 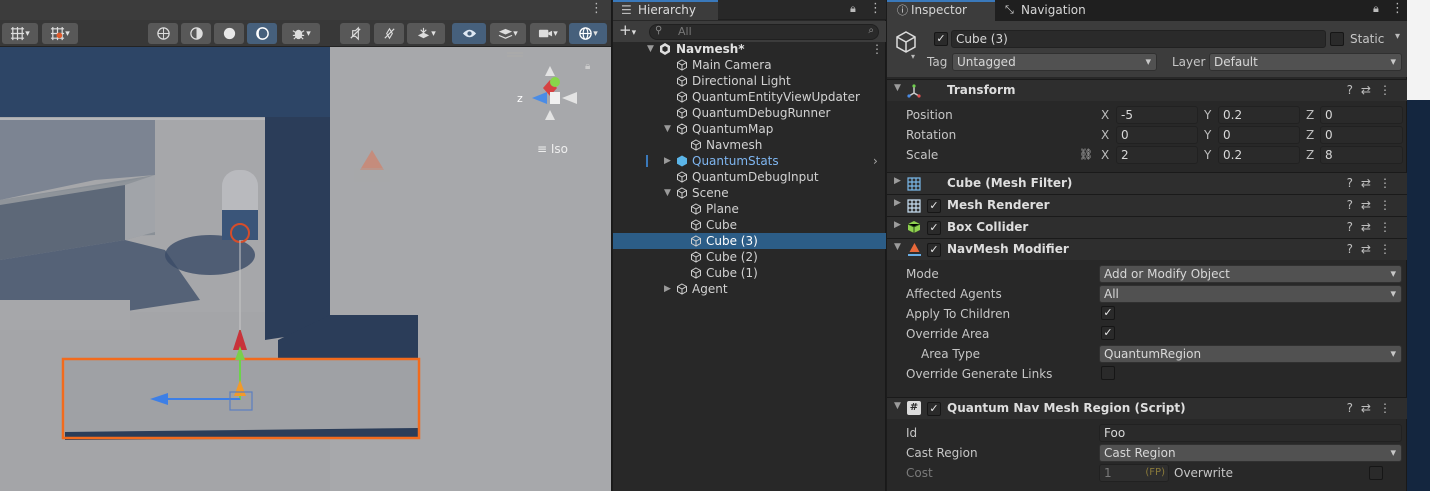 I want to click on object-name-field: Cube (3), so click(x=1138, y=39).